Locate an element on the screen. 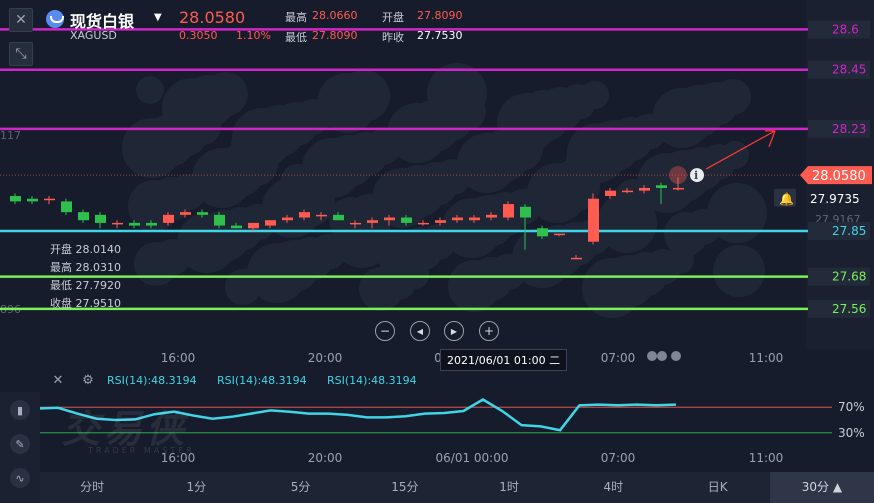 The image size is (874, 503). zoom-in-button: + is located at coordinates (489, 331).